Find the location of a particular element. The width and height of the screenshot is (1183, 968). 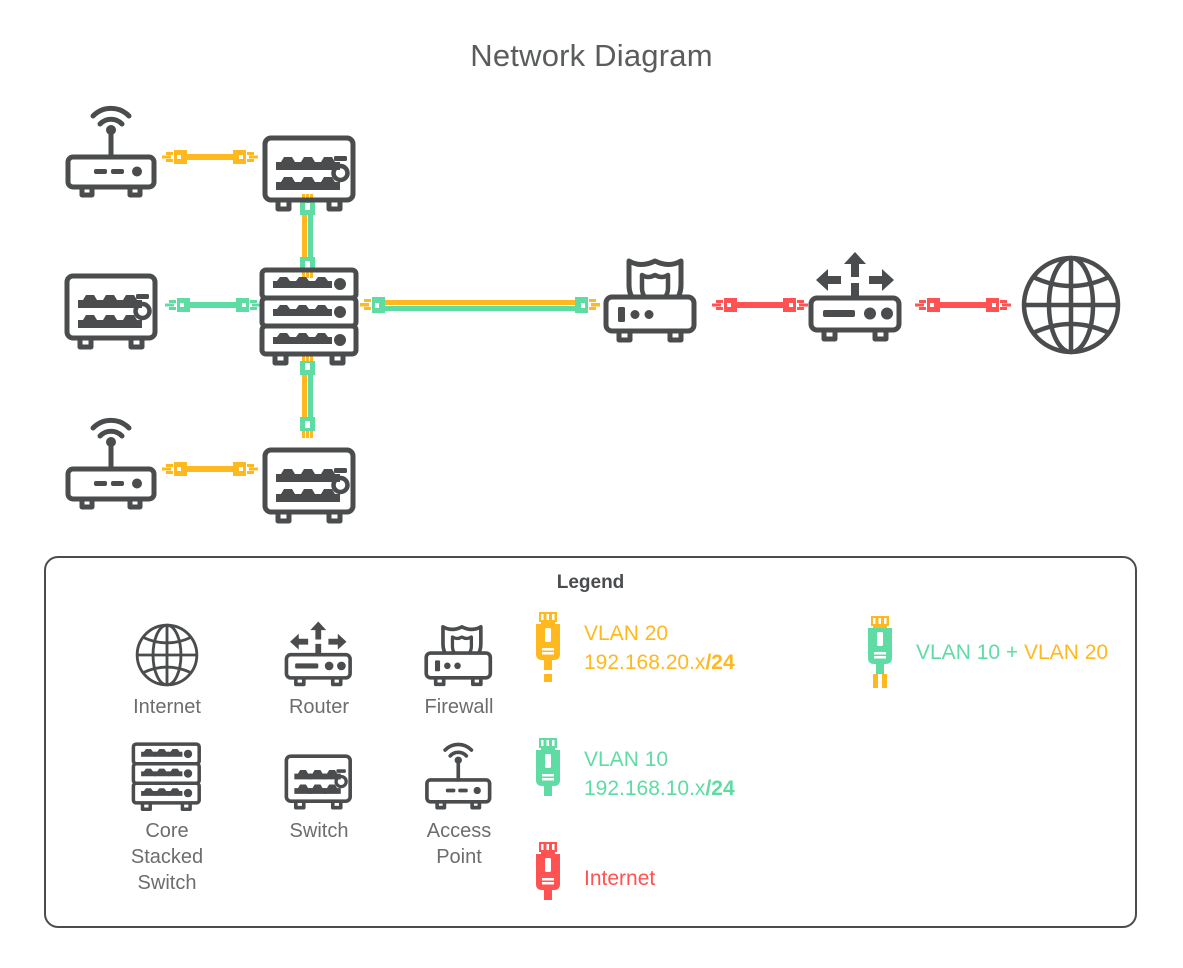

legend-device-router: Router is located at coordinates (319, 666).